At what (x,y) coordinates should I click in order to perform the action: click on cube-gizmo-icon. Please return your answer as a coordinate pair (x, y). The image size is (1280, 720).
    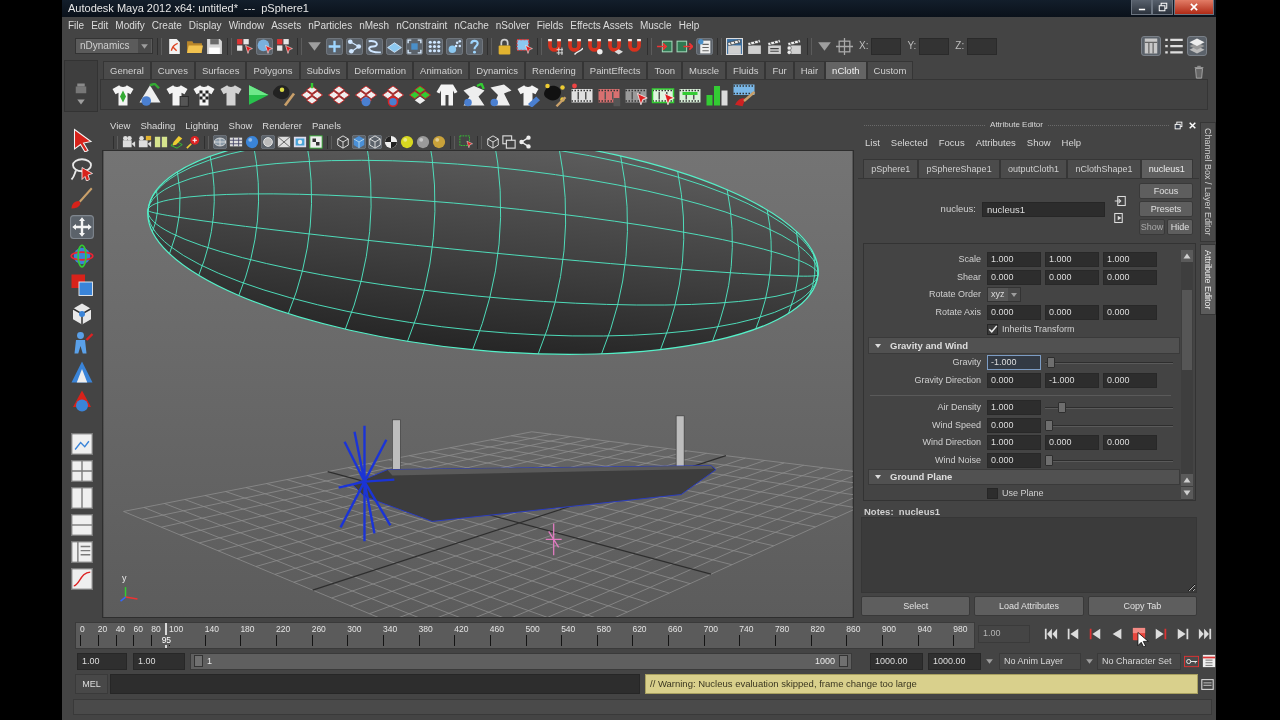
    Looking at the image, I should click on (82, 314).